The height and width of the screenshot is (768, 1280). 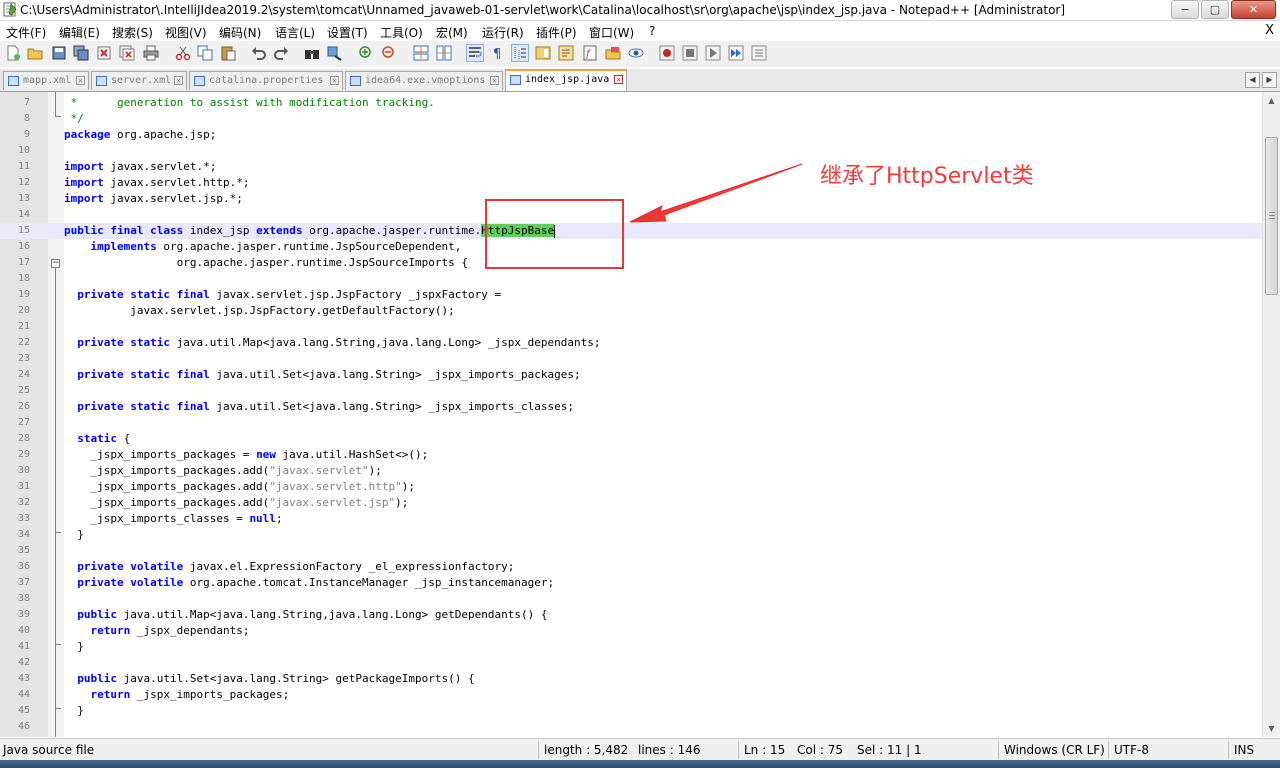 What do you see at coordinates (13, 53) in the screenshot?
I see `new-file-icon` at bounding box center [13, 53].